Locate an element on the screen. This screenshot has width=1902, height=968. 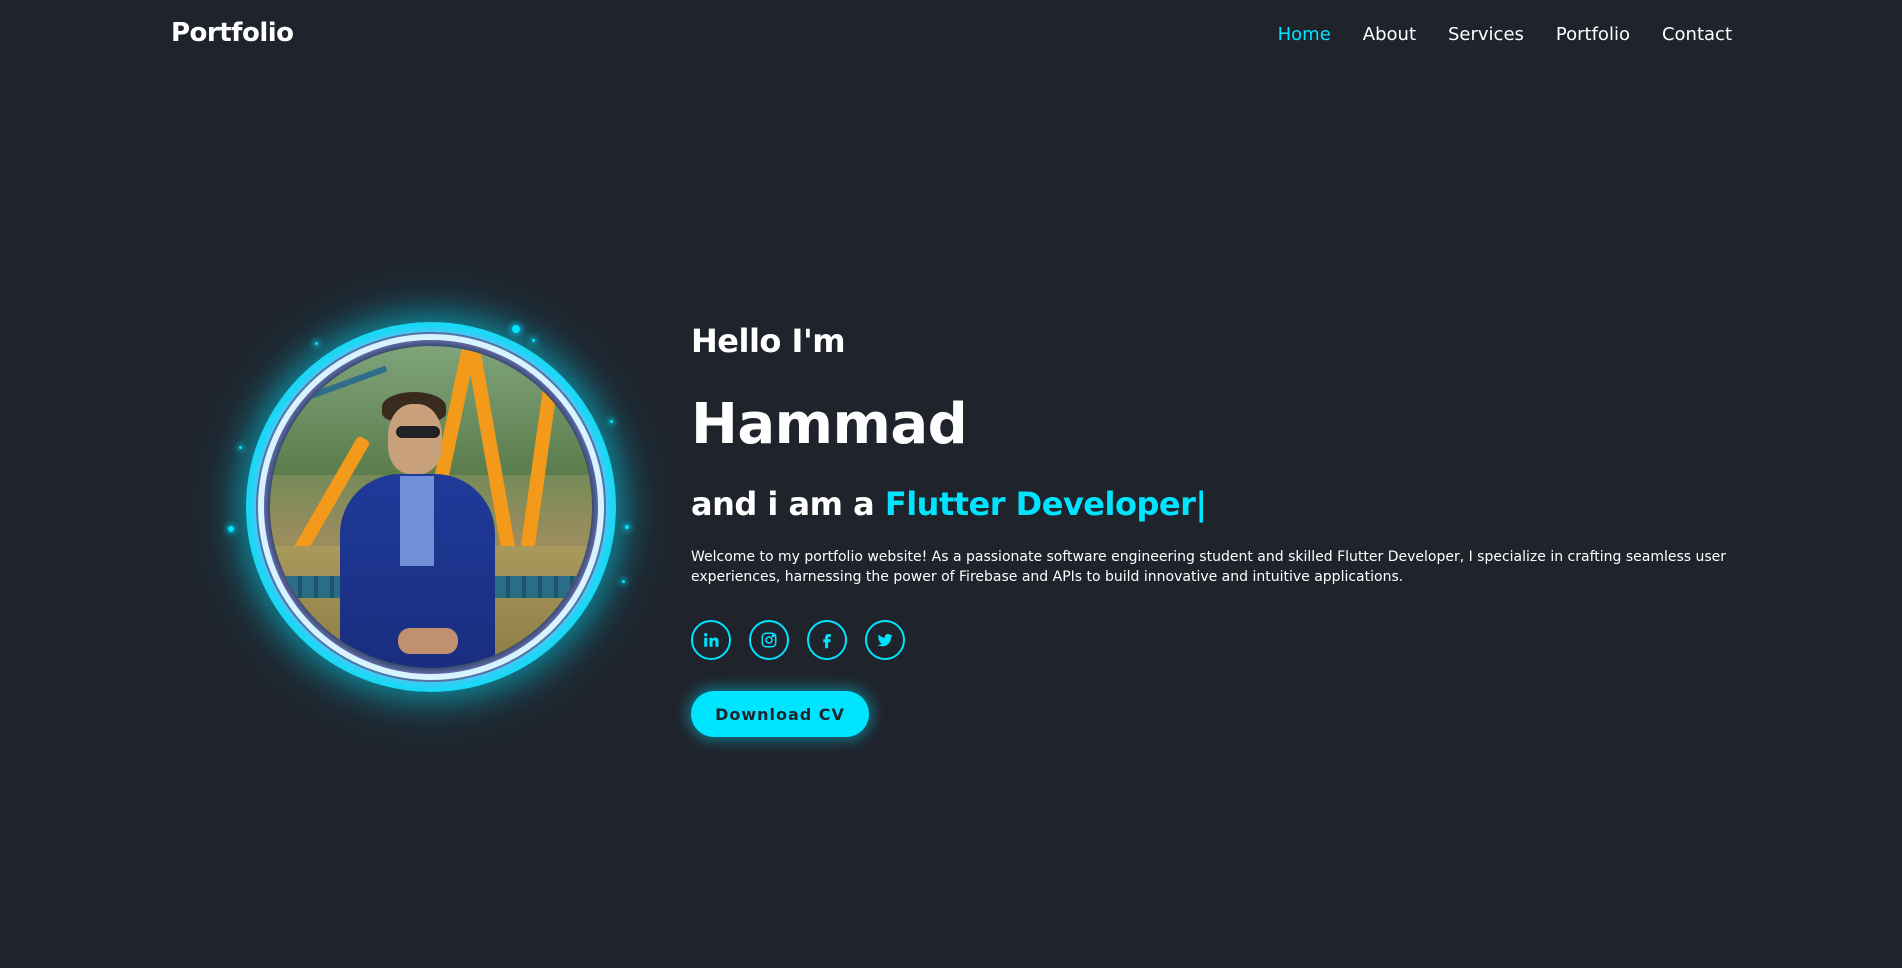
nav-link-about: About is located at coordinates (1389, 34).